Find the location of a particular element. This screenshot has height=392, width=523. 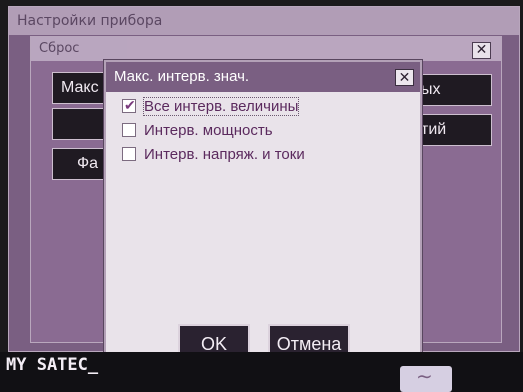

tray-icon is located at coordinates (426, 378).